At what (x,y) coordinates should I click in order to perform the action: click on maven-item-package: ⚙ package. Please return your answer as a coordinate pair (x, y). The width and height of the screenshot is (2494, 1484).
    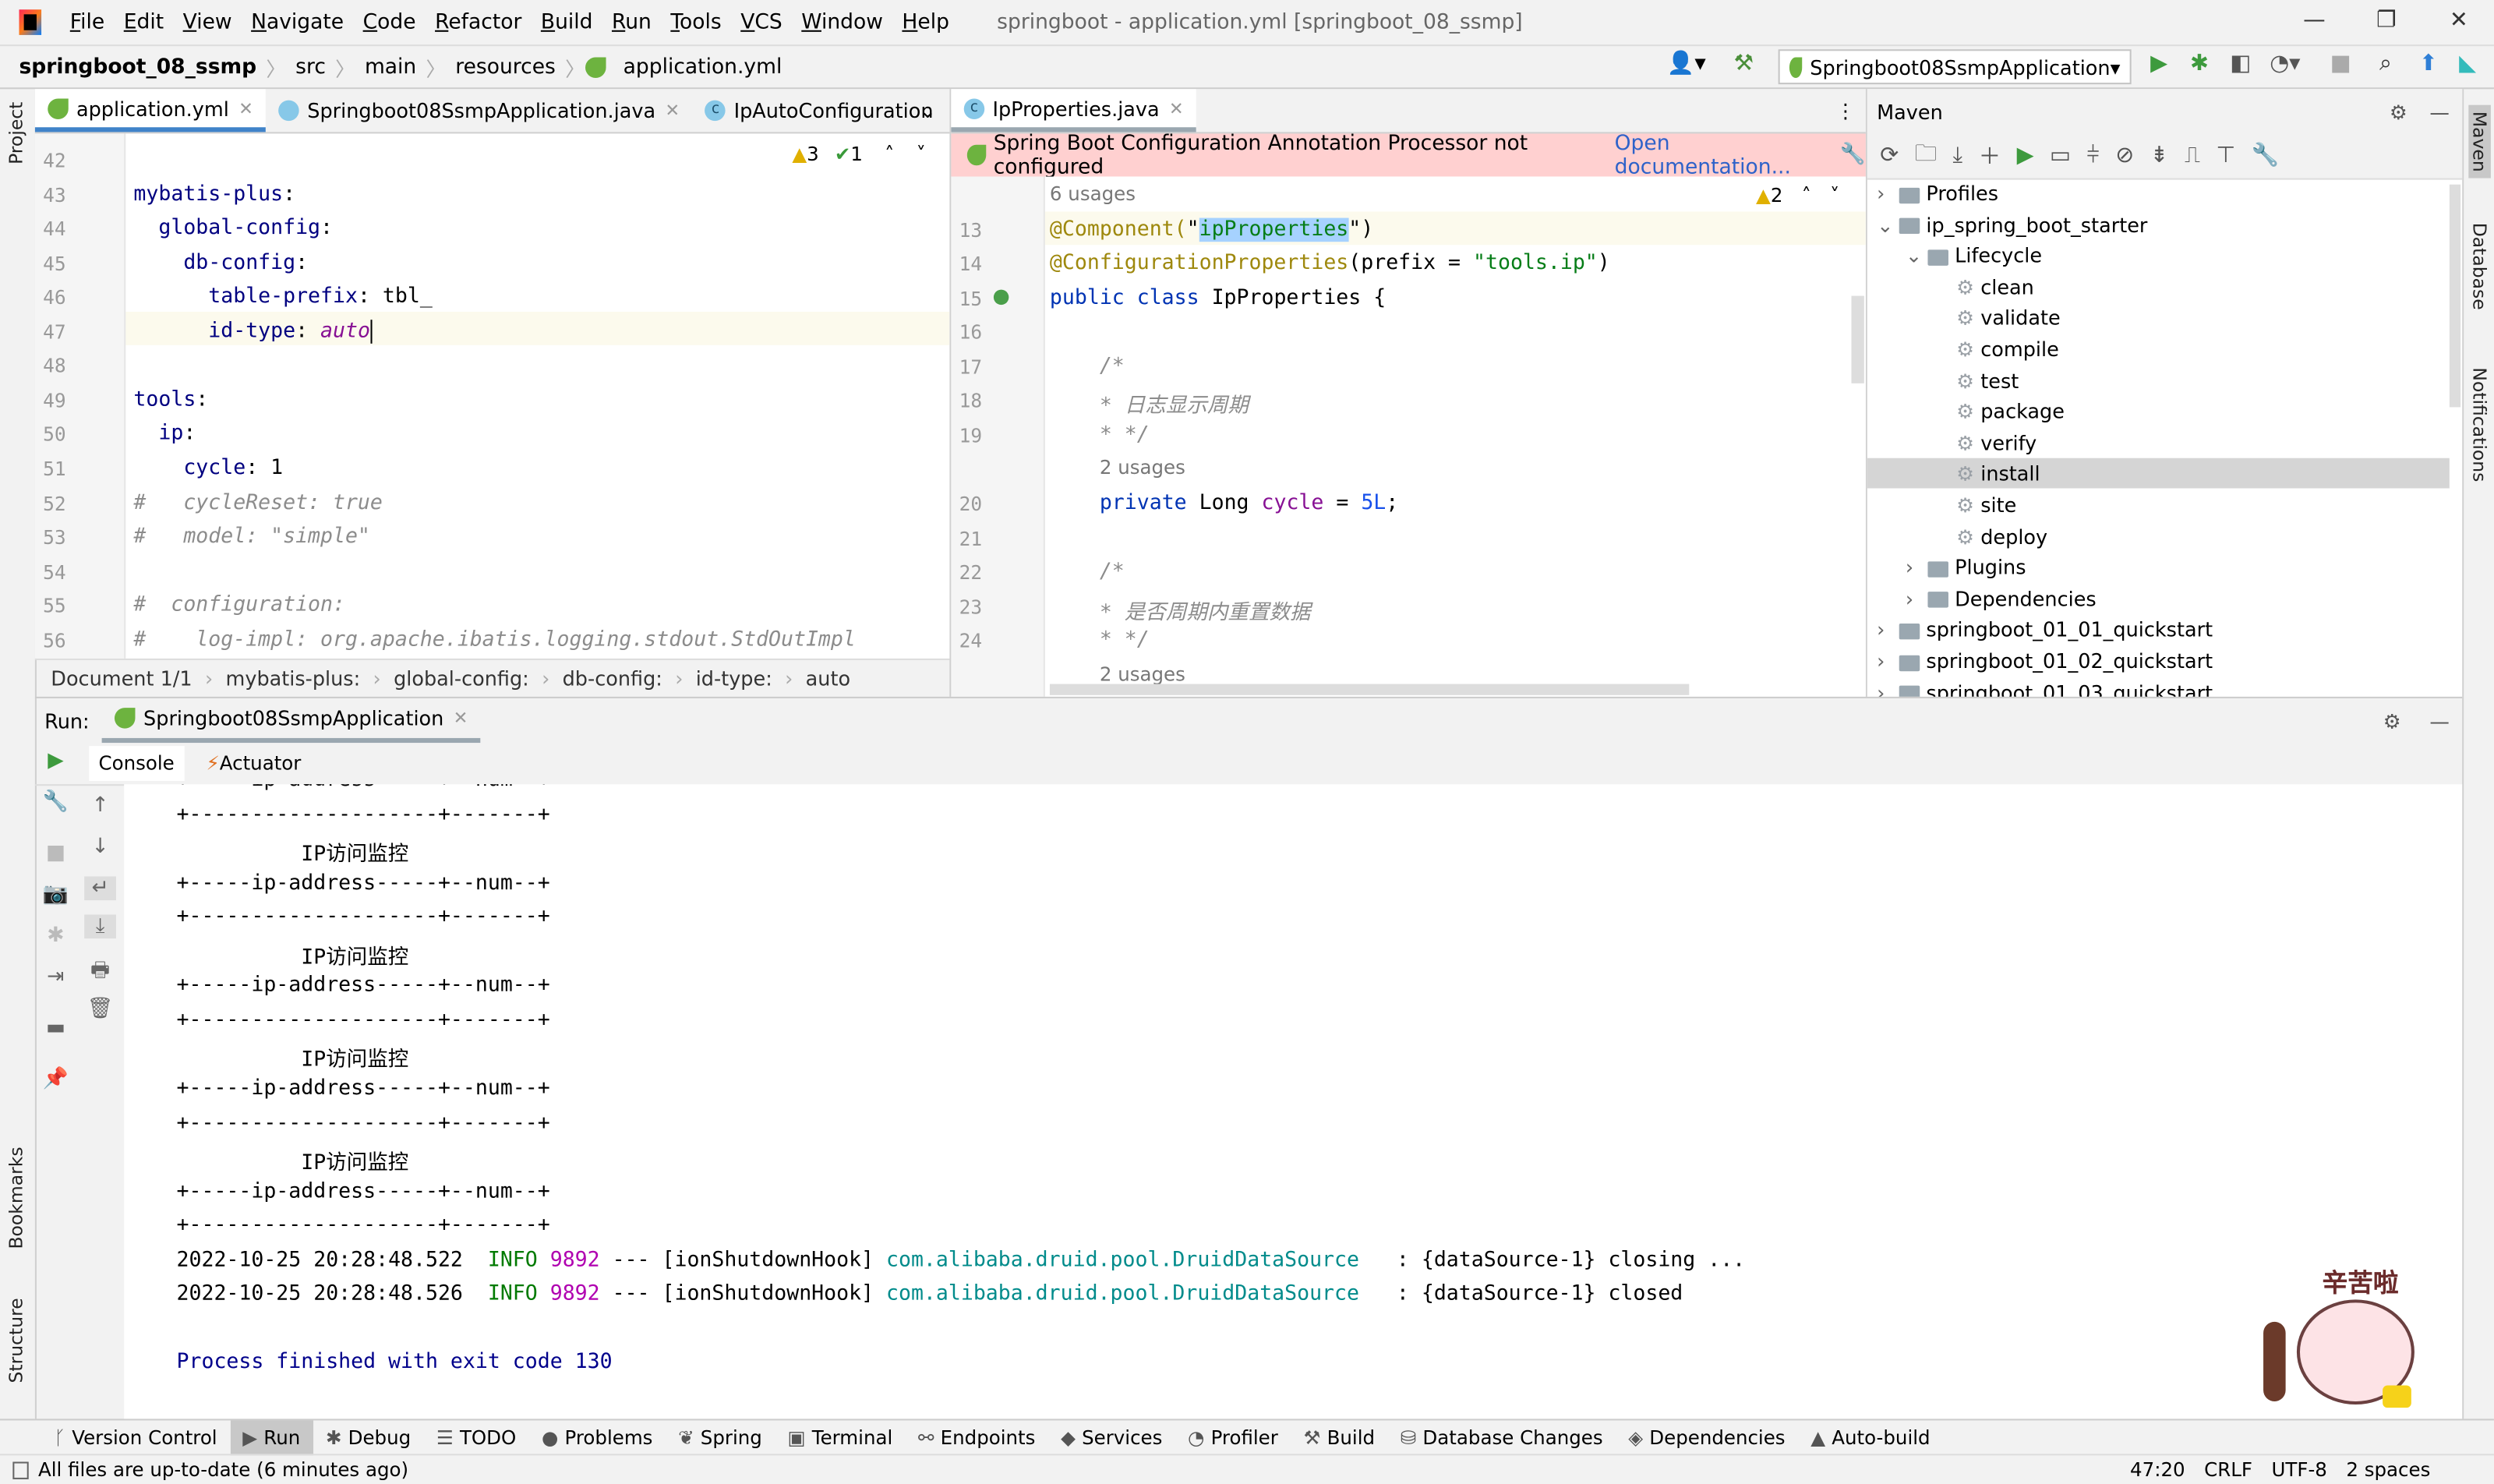
    Looking at the image, I should click on (2158, 412).